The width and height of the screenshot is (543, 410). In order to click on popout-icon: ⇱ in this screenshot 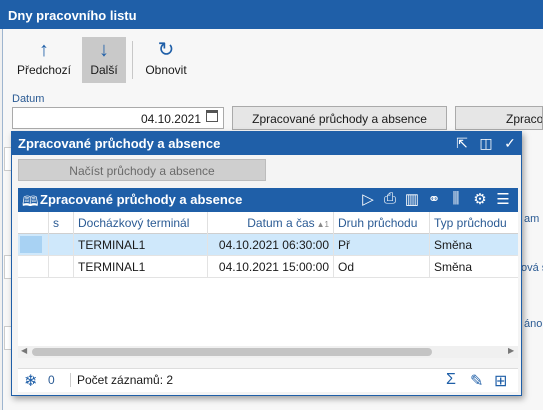, I will do `click(462, 143)`.